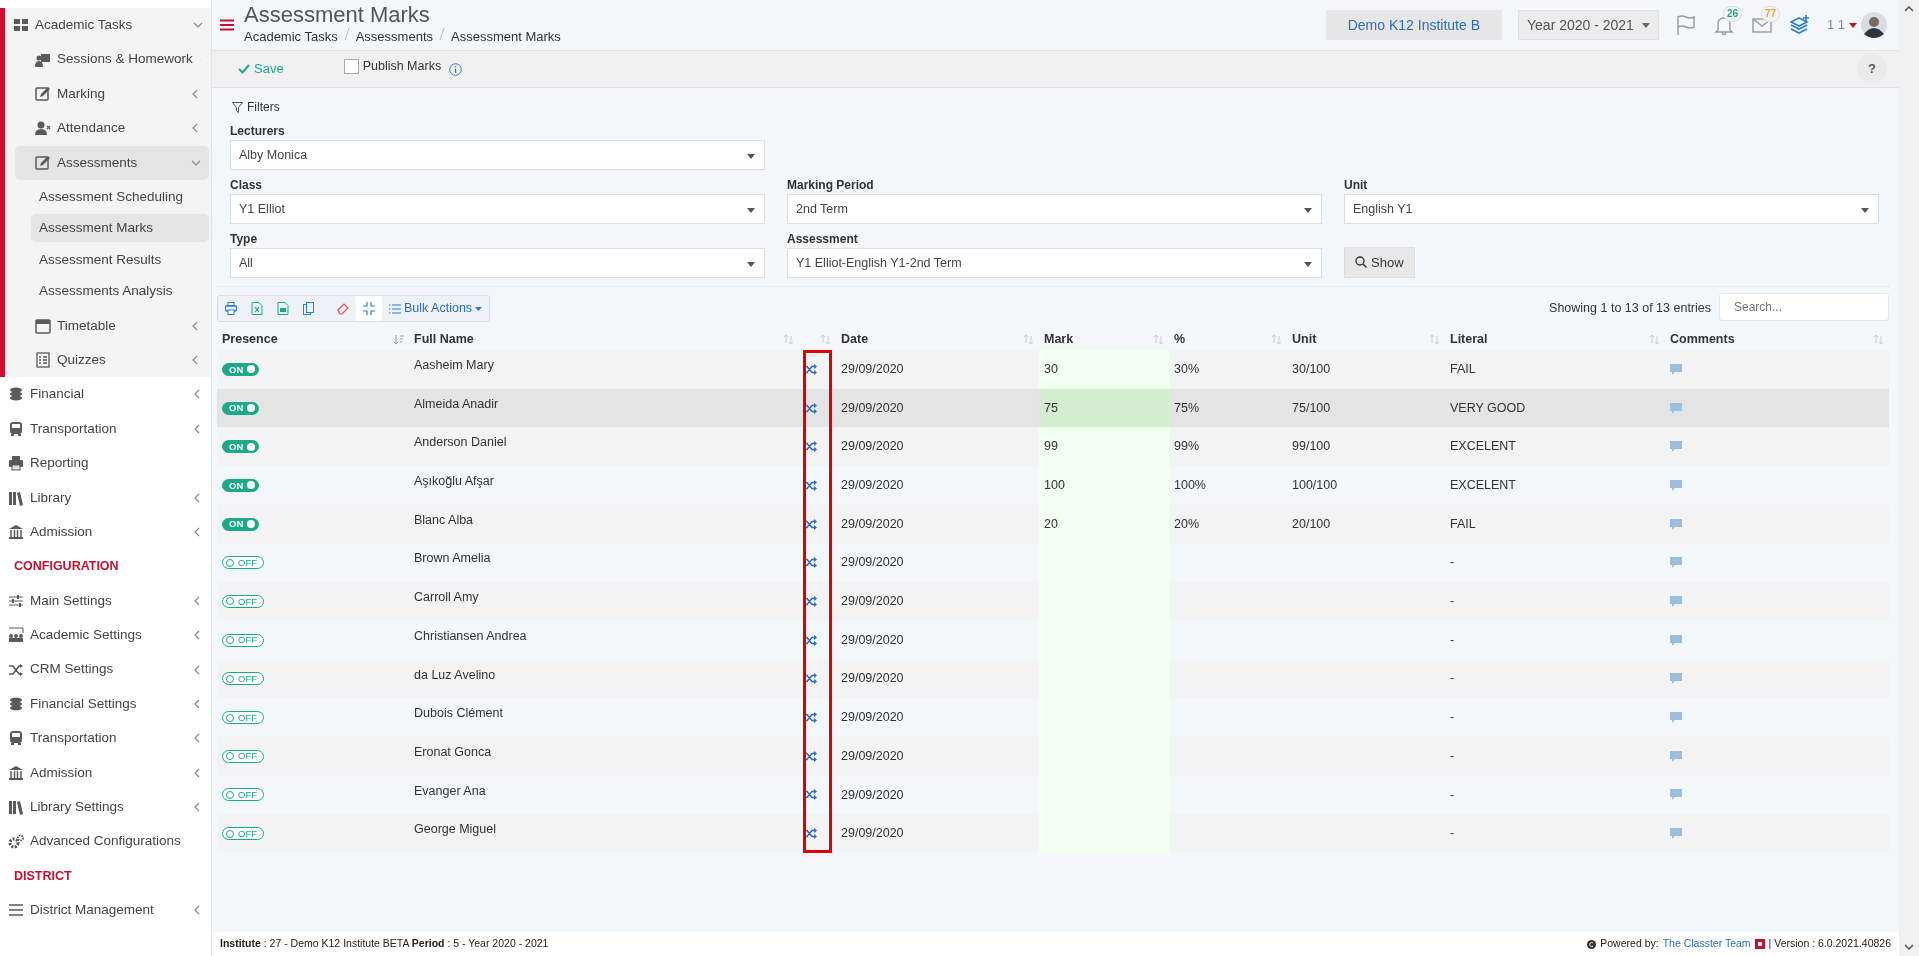 Image resolution: width=1919 pixels, height=956 pixels. What do you see at coordinates (120, 228) in the screenshot?
I see `sidebar-item: Assessment Marks` at bounding box center [120, 228].